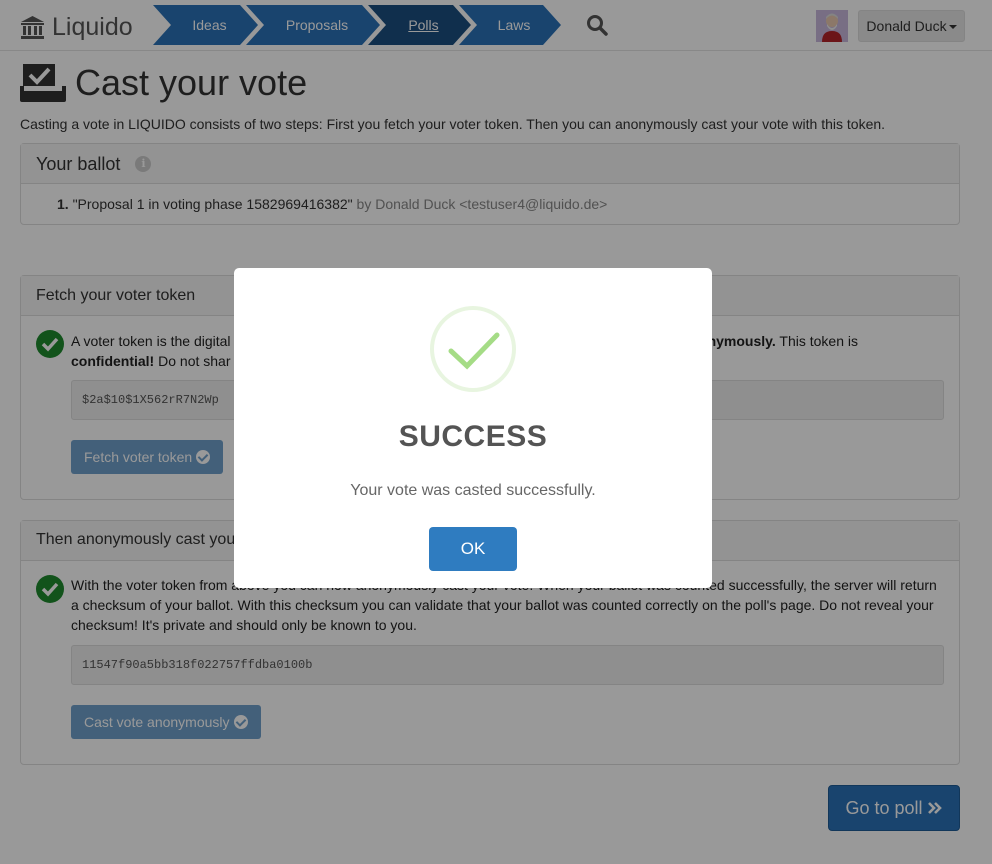  What do you see at coordinates (473, 436) in the screenshot?
I see `modal-title: SUCCESS` at bounding box center [473, 436].